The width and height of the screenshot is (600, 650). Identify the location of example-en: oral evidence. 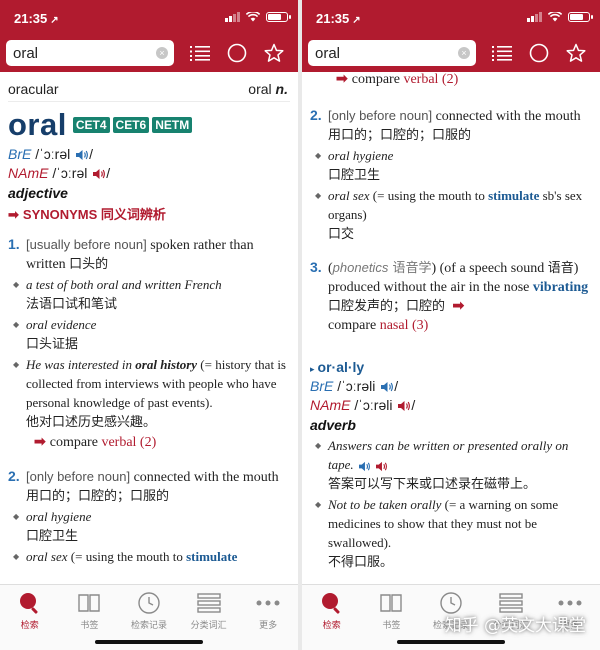
(61, 324).